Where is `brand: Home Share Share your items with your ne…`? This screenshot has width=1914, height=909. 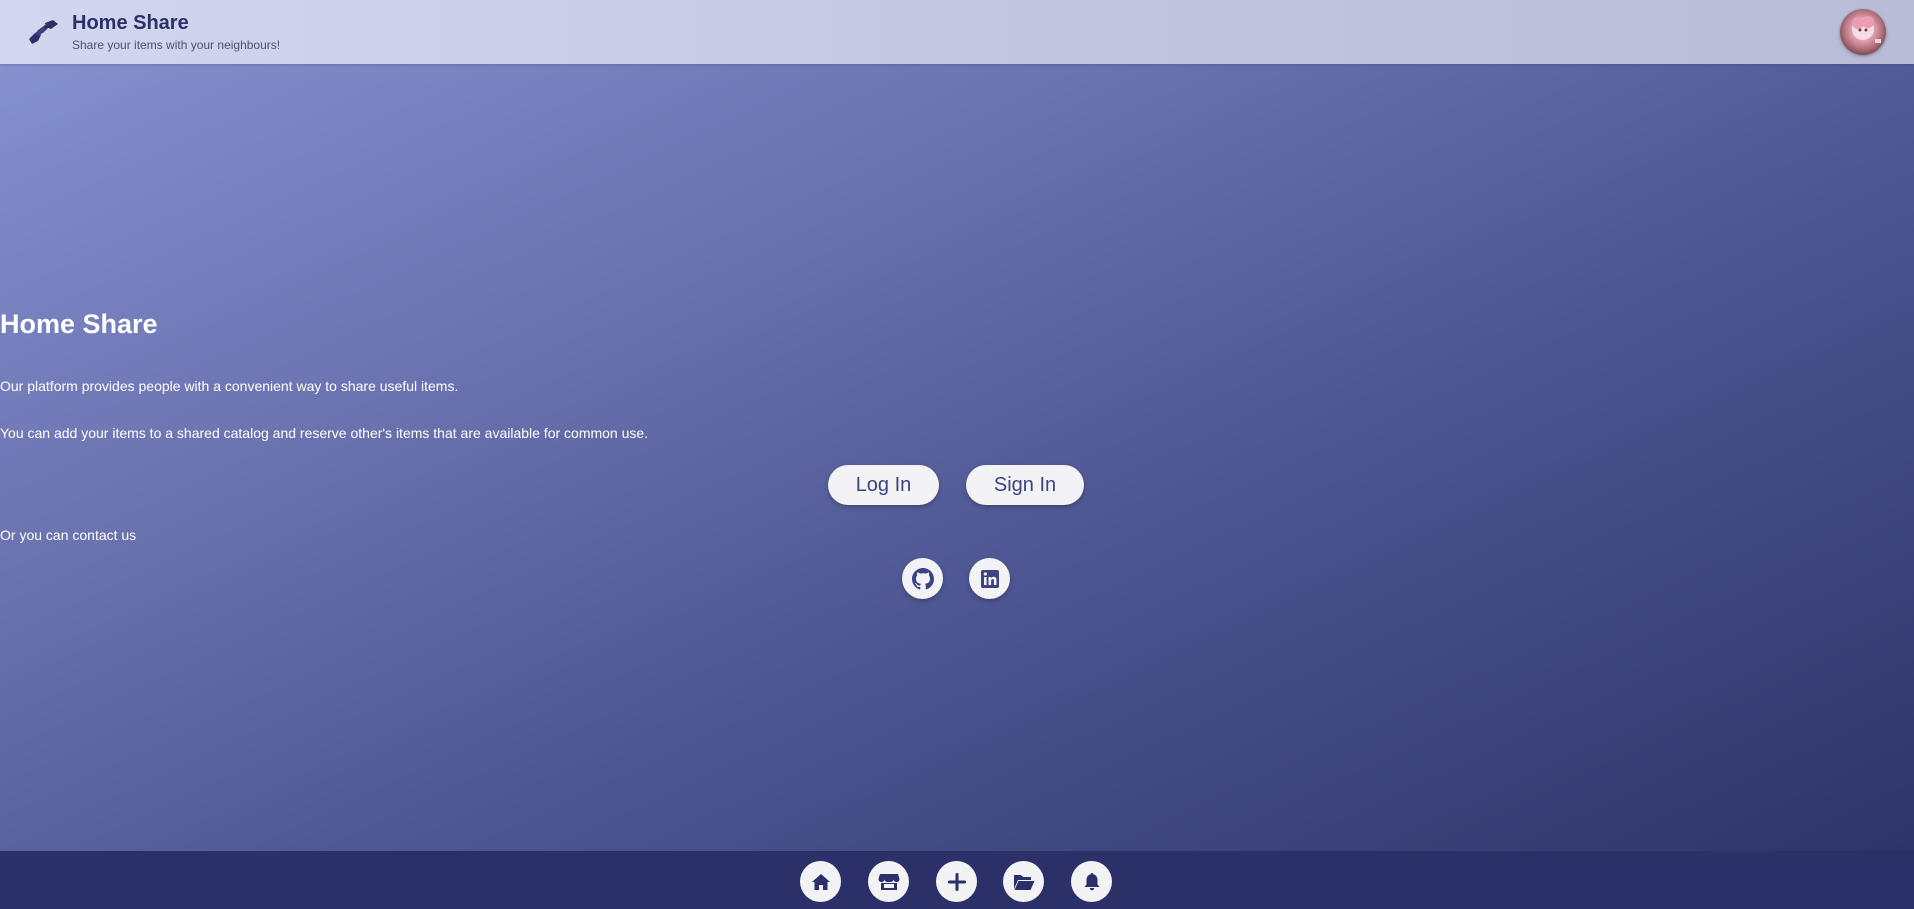 brand: Home Share Share your items with your ne… is located at coordinates (176, 32).